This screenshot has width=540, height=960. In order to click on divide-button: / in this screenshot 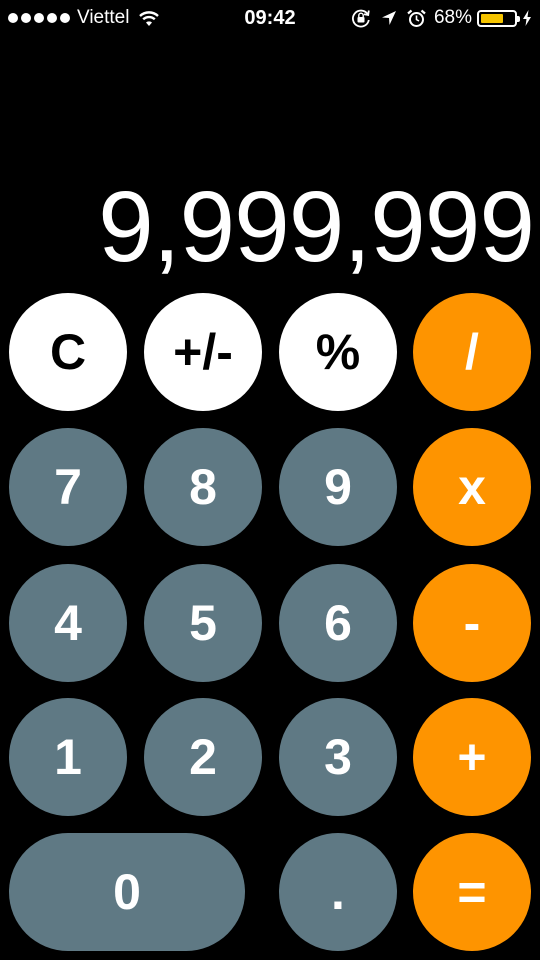, I will do `click(472, 352)`.